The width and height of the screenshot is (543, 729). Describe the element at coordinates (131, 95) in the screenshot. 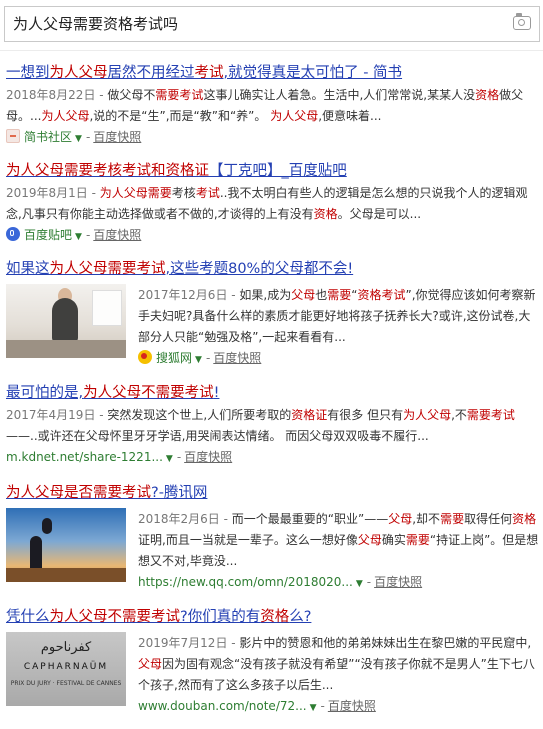

I see `abstract-text: 做父母不` at that location.